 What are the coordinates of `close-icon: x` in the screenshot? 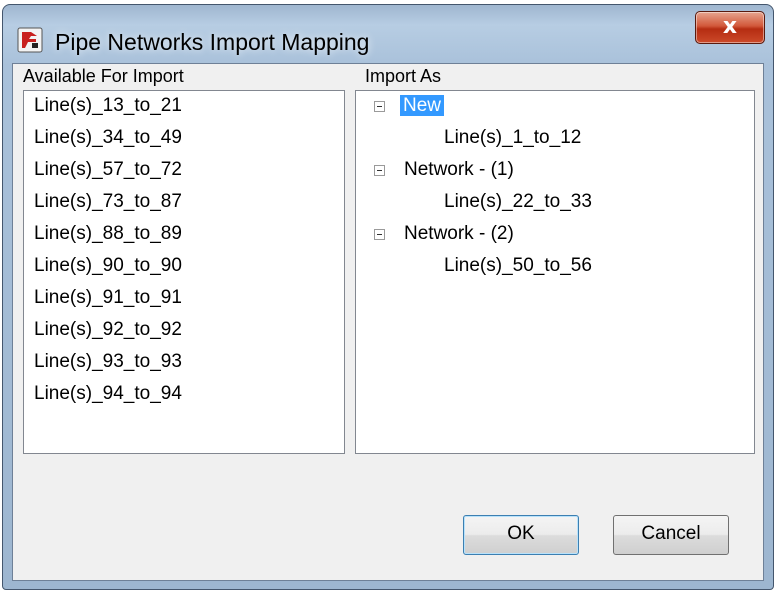 It's located at (730, 26).